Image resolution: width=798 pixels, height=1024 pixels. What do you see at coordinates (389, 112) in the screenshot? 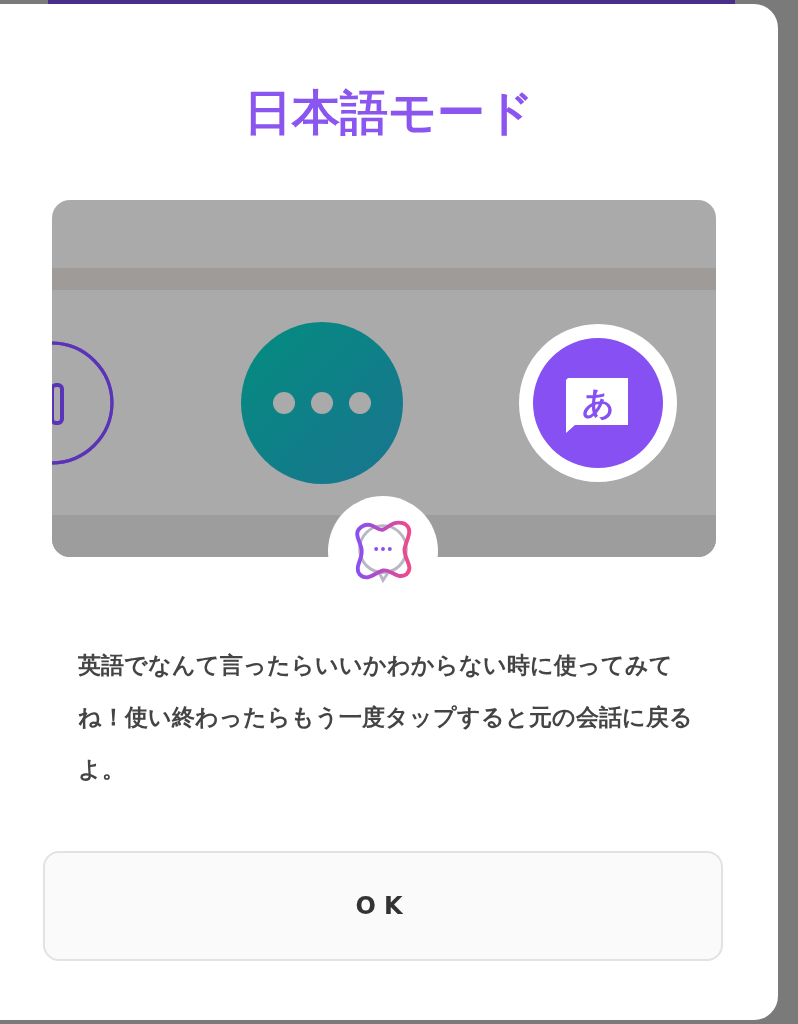
I see `dialog-title: 日本語モード` at bounding box center [389, 112].